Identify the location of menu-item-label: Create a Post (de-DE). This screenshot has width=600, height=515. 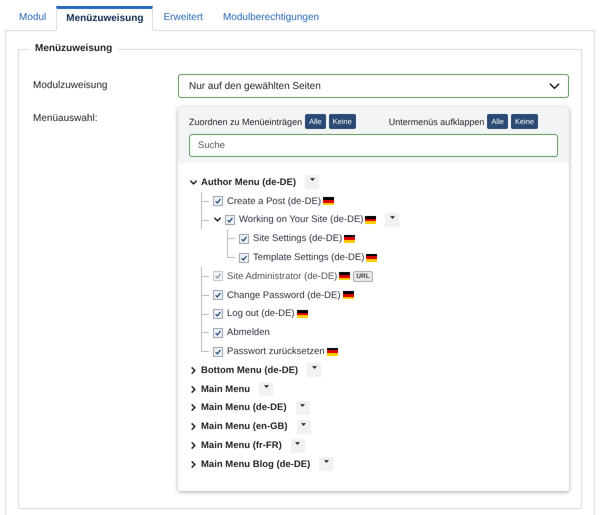
(274, 201).